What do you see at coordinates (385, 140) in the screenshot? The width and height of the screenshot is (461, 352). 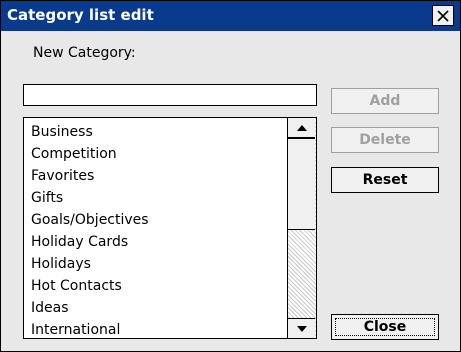 I see `delete-button: Delete` at bounding box center [385, 140].